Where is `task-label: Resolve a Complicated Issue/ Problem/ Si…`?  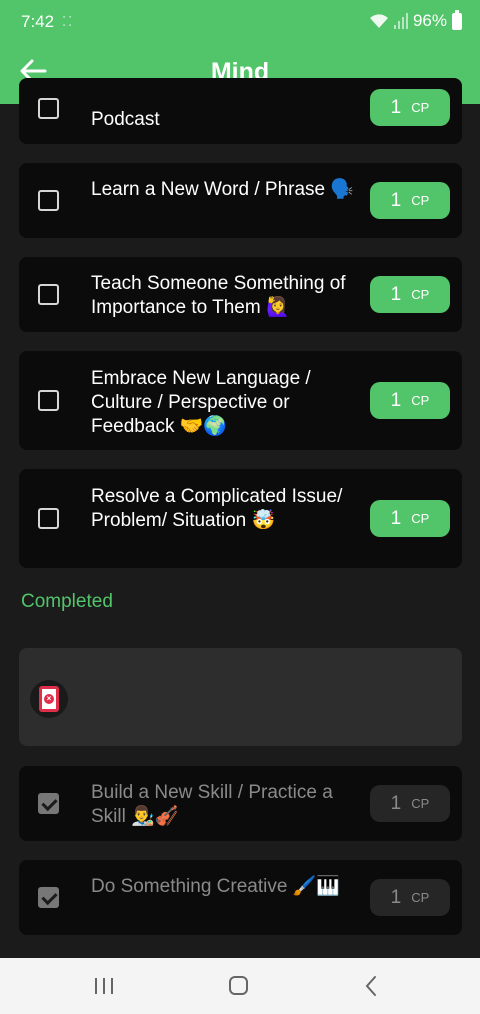 task-label: Resolve a Complicated Issue/ Problem/ Si… is located at coordinates (217, 508).